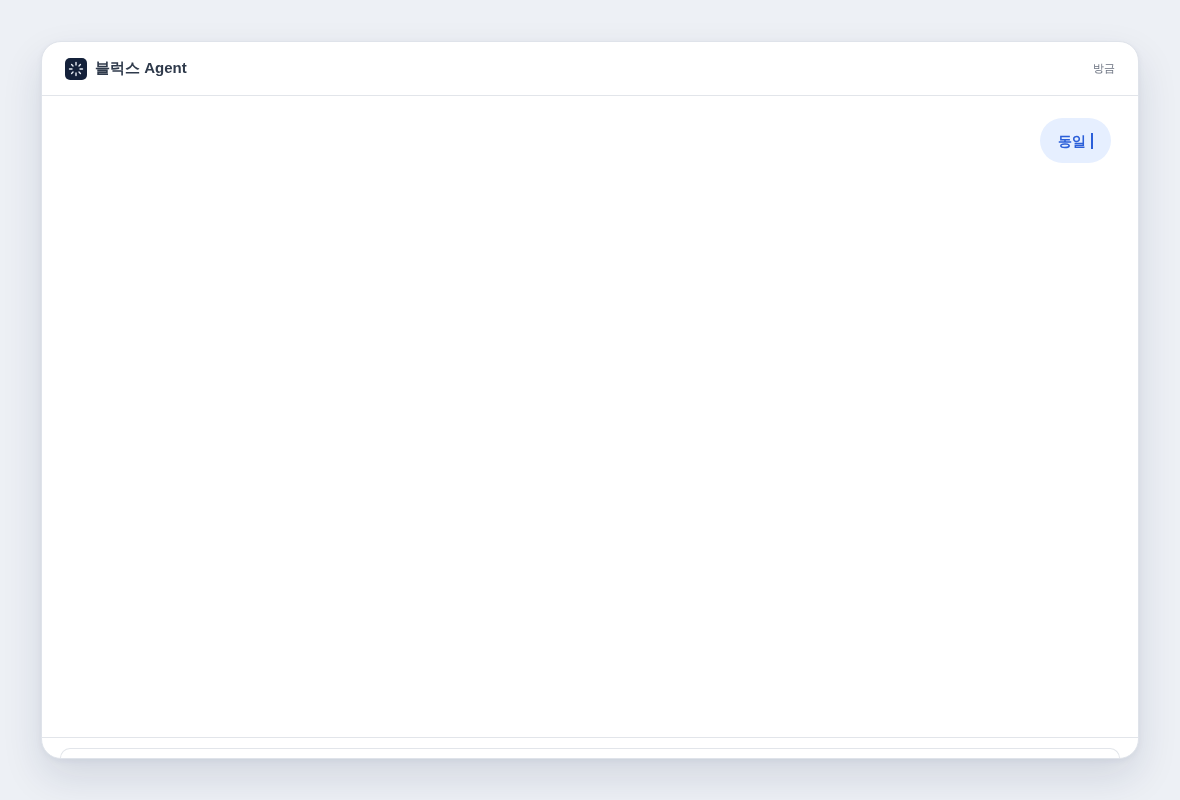 This screenshot has height=800, width=1180. What do you see at coordinates (590, 753) in the screenshot?
I see `message-input-field` at bounding box center [590, 753].